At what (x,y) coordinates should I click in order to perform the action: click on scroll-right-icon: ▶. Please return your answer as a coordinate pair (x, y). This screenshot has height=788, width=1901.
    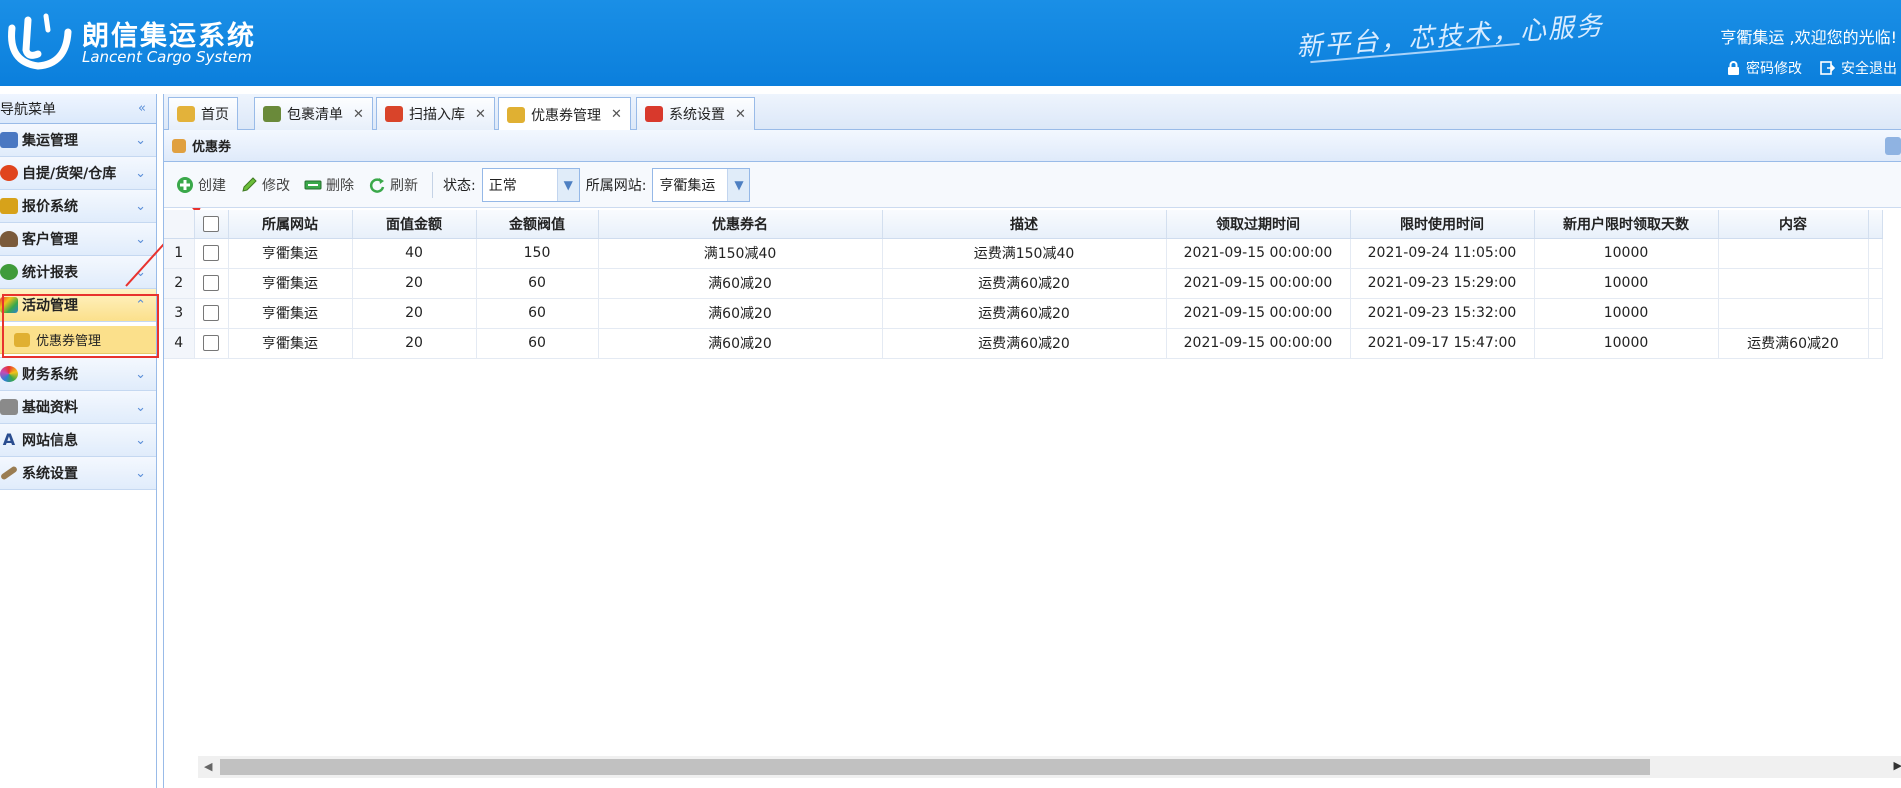
    Looking at the image, I should click on (1897, 765).